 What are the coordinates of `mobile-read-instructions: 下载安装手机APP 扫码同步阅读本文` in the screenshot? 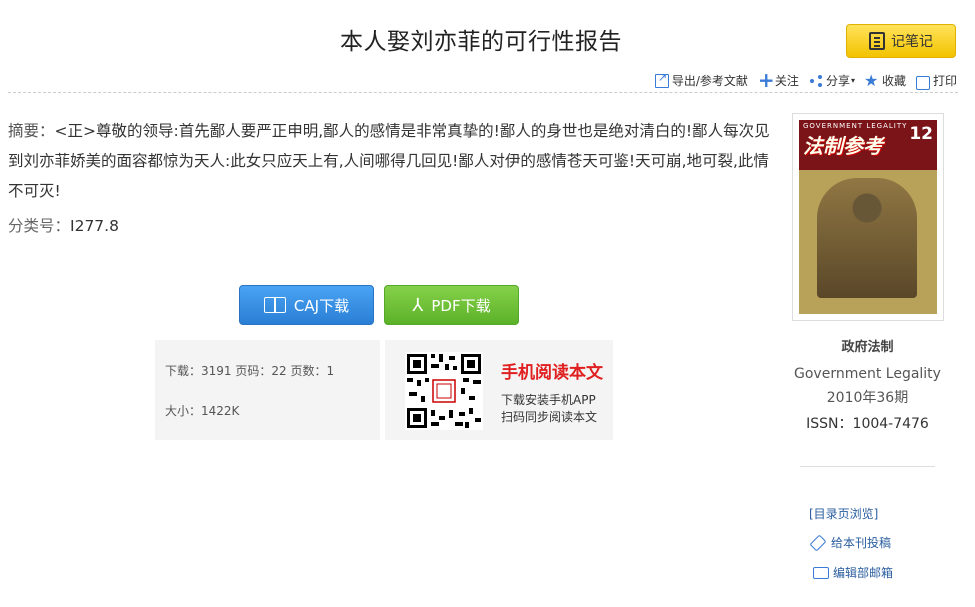 It's located at (549, 409).